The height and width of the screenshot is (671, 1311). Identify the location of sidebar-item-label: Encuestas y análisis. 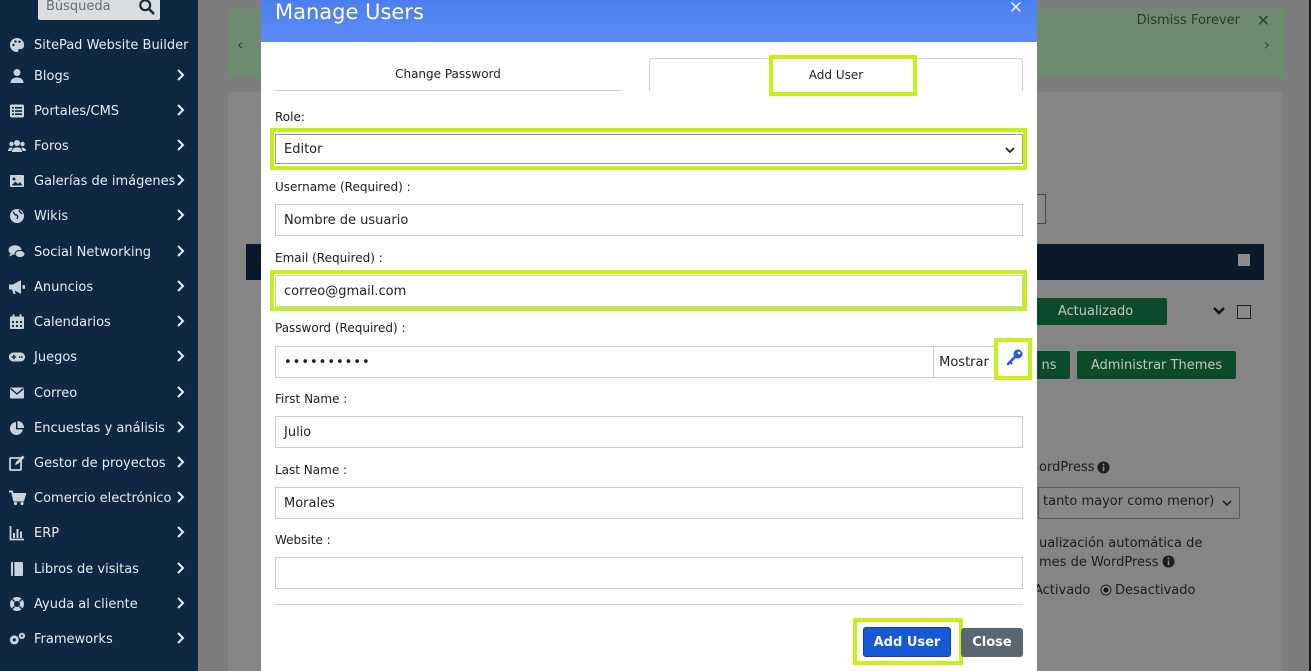
(99, 428).